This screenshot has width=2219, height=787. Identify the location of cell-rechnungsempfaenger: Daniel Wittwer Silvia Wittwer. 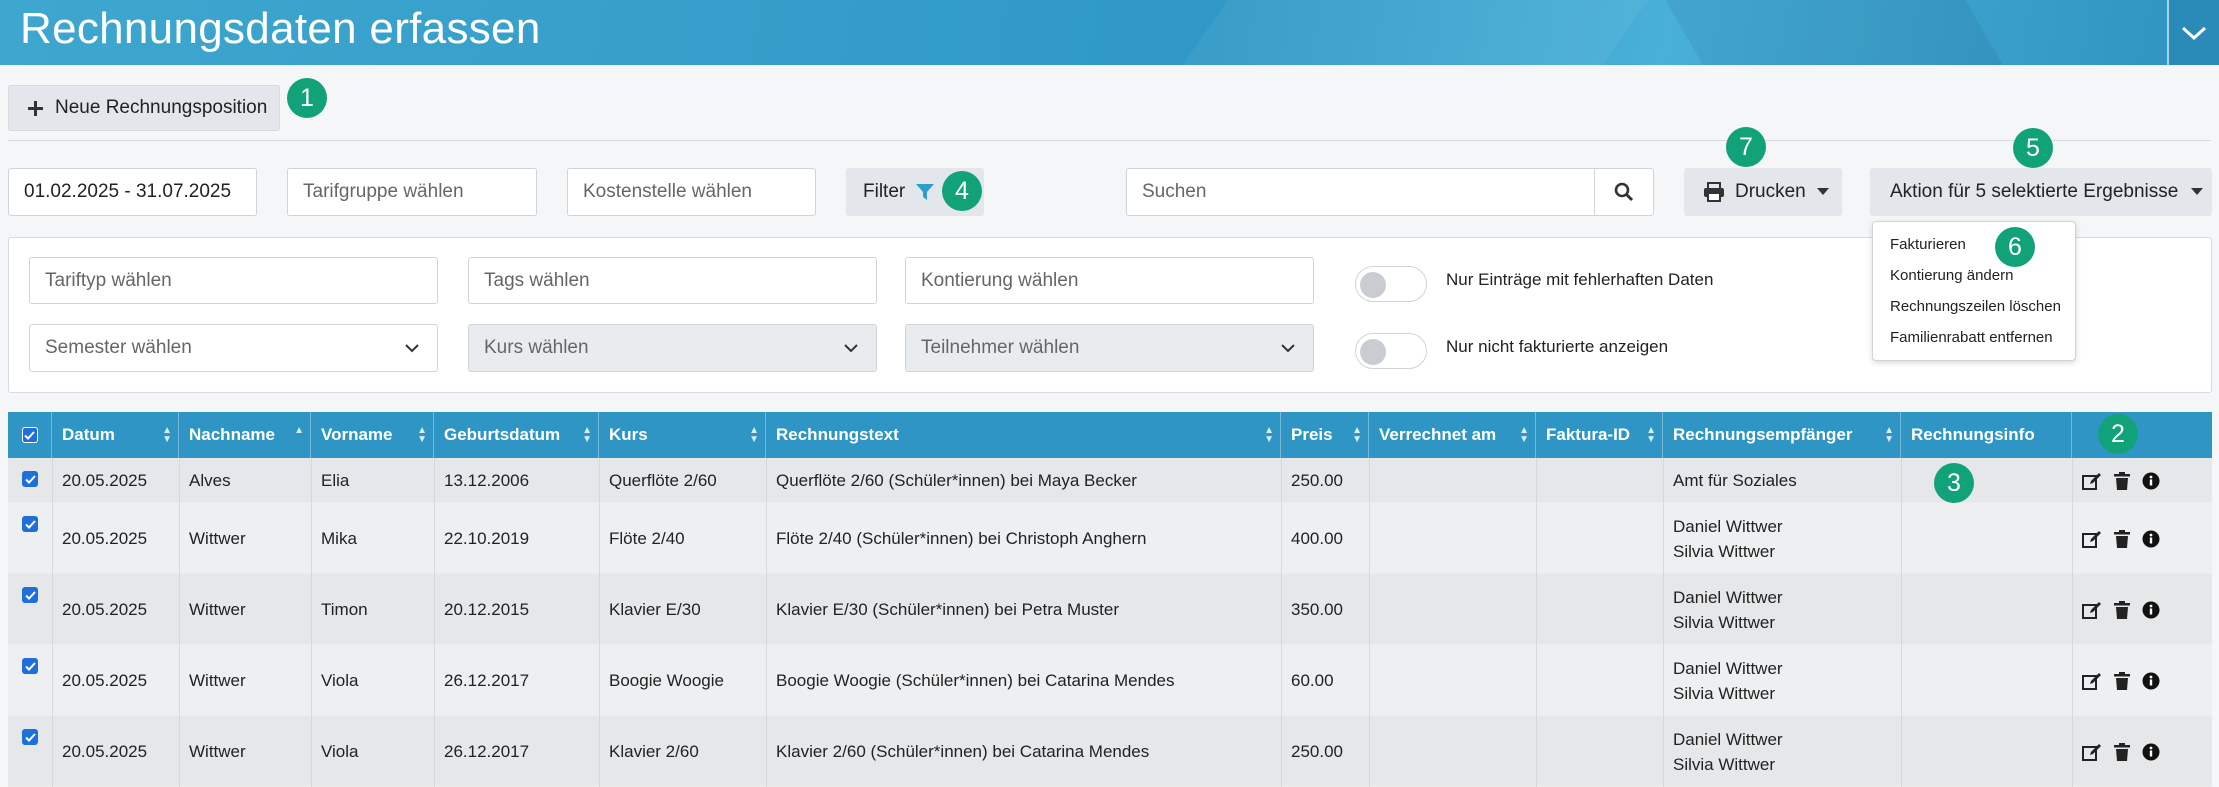
(1782, 751).